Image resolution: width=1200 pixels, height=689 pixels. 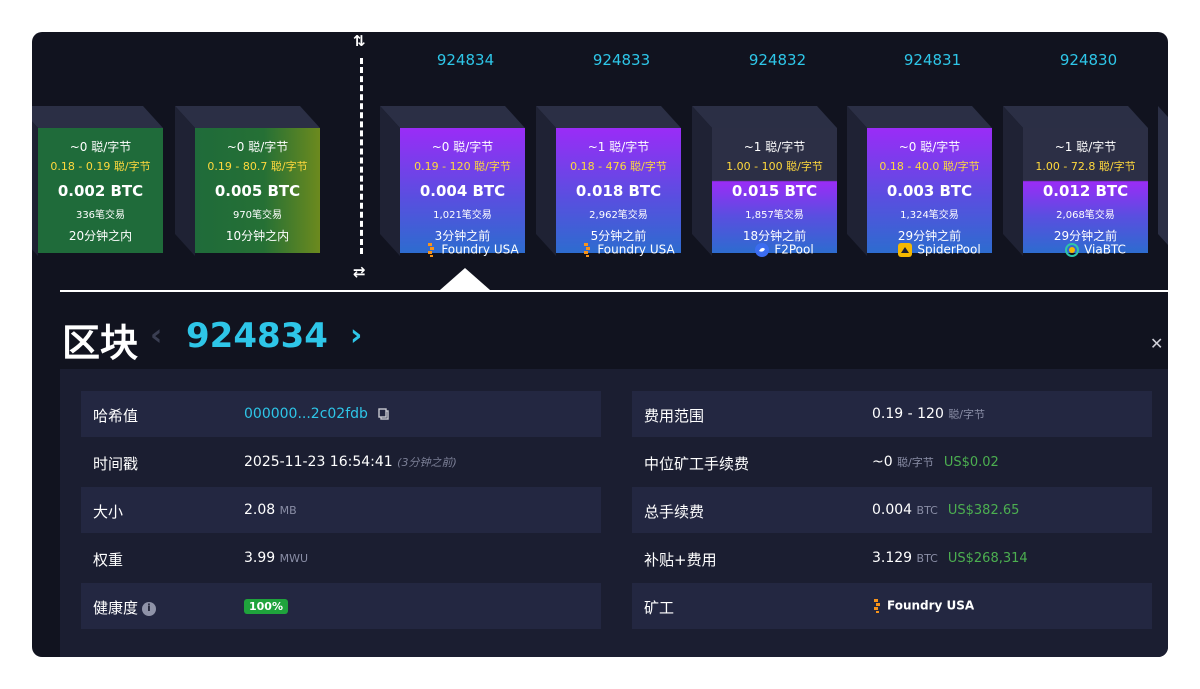 What do you see at coordinates (621, 60) in the screenshot?
I see `block-height-link: 924833` at bounding box center [621, 60].